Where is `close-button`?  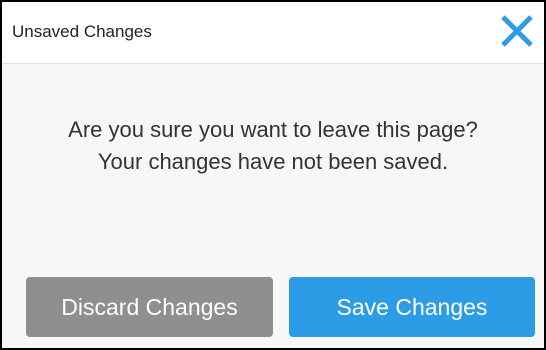
close-button is located at coordinates (517, 31).